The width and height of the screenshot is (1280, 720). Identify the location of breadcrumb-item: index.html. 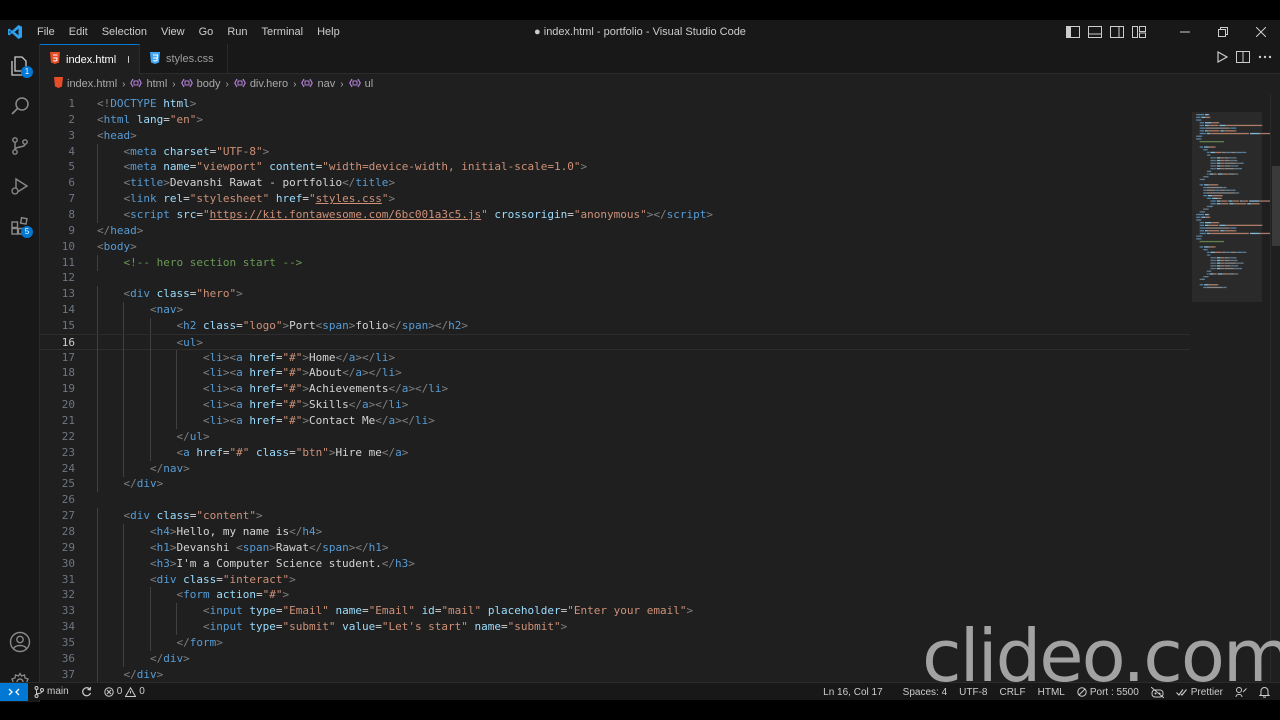
(85, 84).